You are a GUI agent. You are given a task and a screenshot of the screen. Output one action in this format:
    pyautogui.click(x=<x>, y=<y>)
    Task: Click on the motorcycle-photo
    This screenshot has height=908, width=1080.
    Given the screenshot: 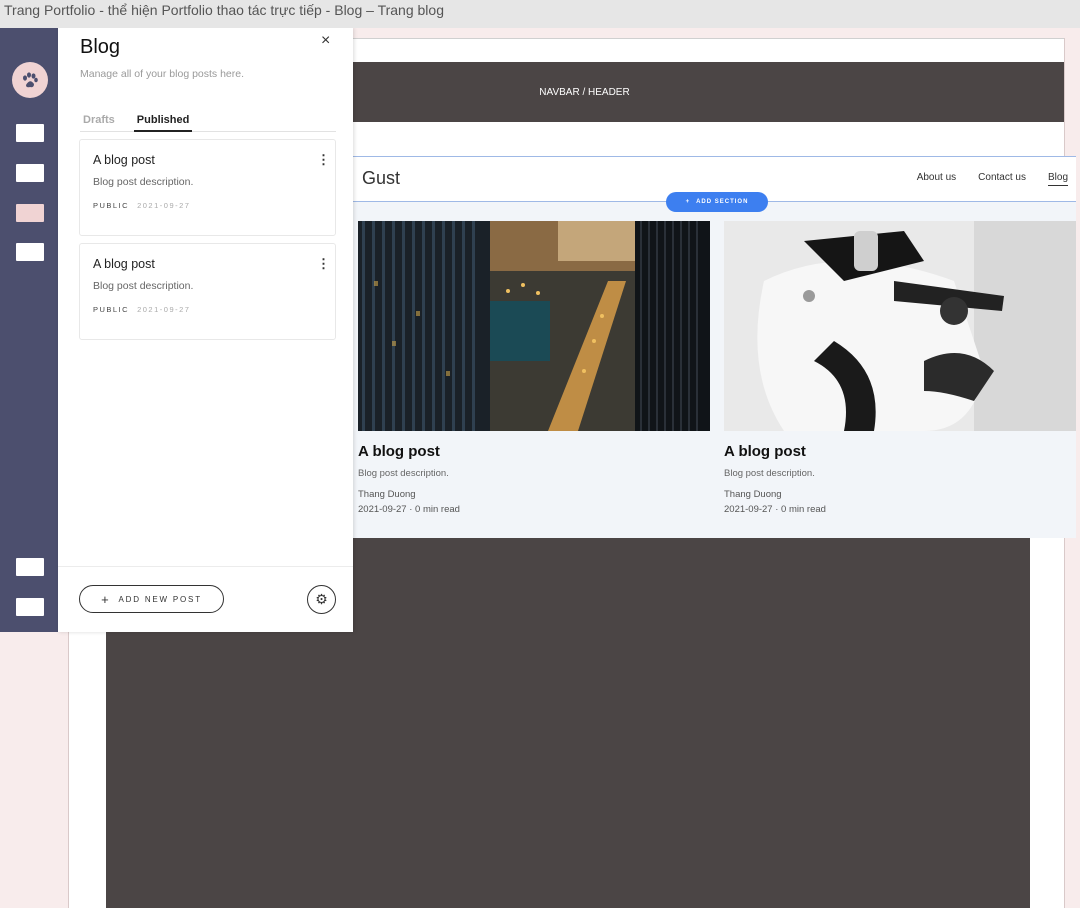 What is the action you would take?
    pyautogui.click(x=900, y=326)
    